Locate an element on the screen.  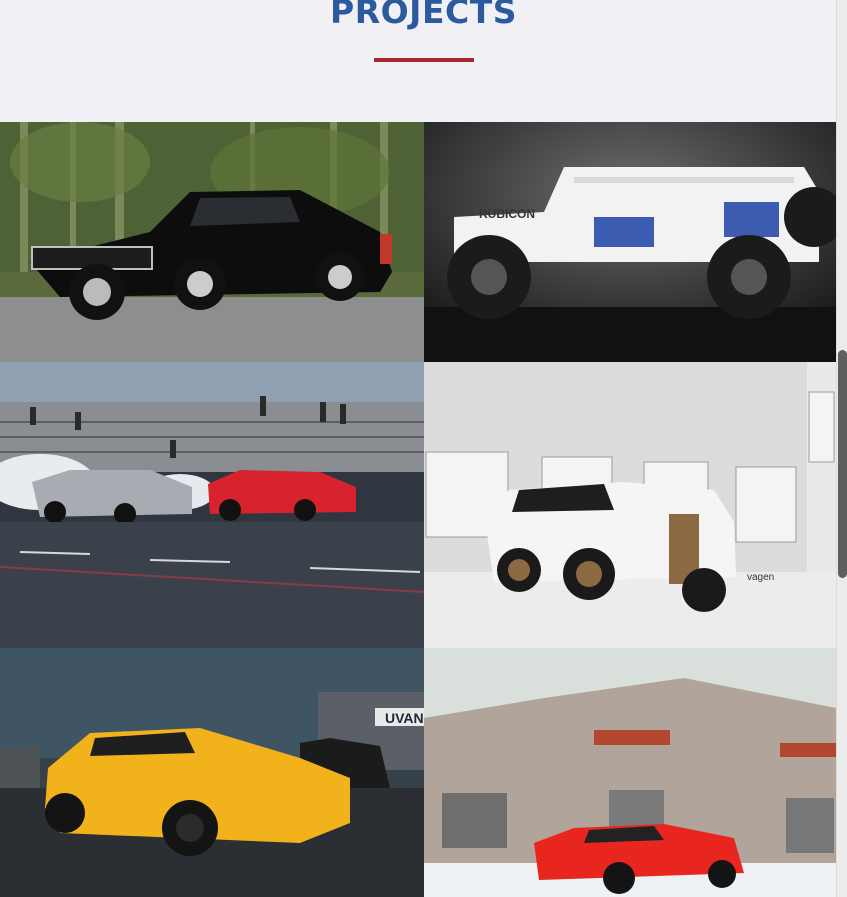
project-image-2: RUBICON is located at coordinates (630, 242).